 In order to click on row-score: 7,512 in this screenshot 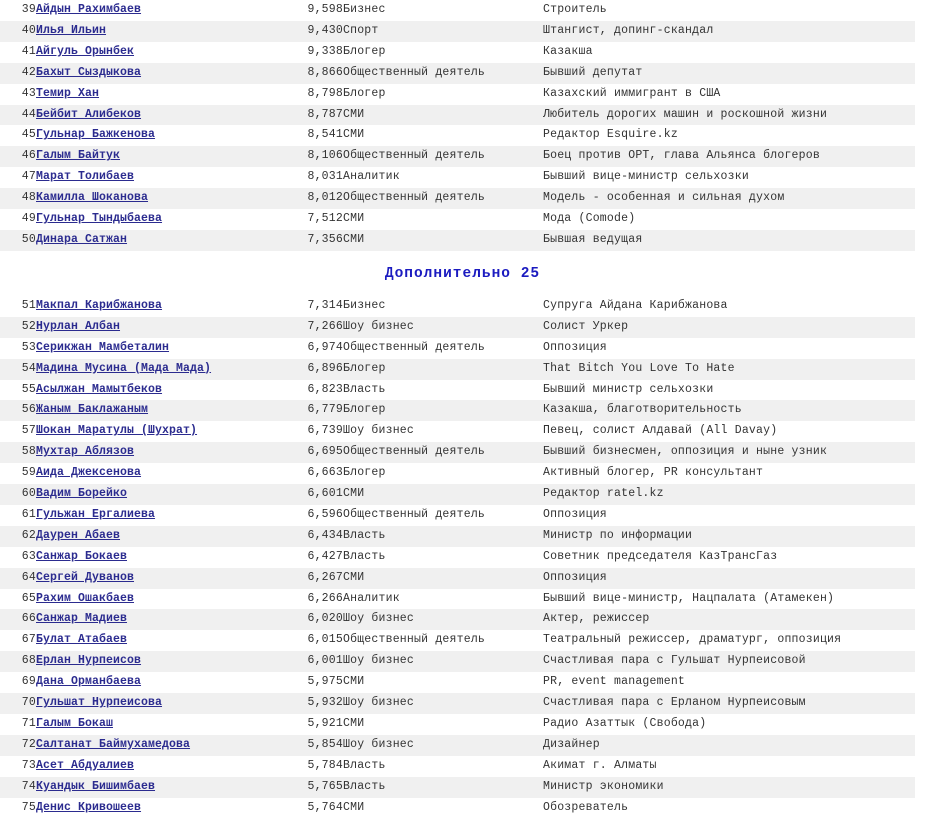, I will do `click(325, 219)`.